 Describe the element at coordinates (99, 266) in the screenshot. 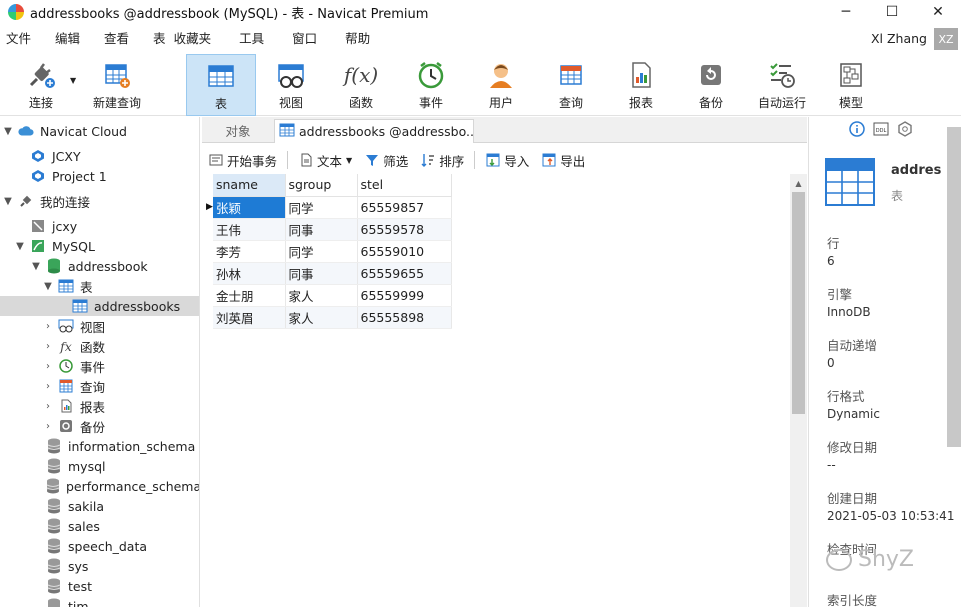

I see `tree-database-addressbook: ▼ addressbook` at that location.